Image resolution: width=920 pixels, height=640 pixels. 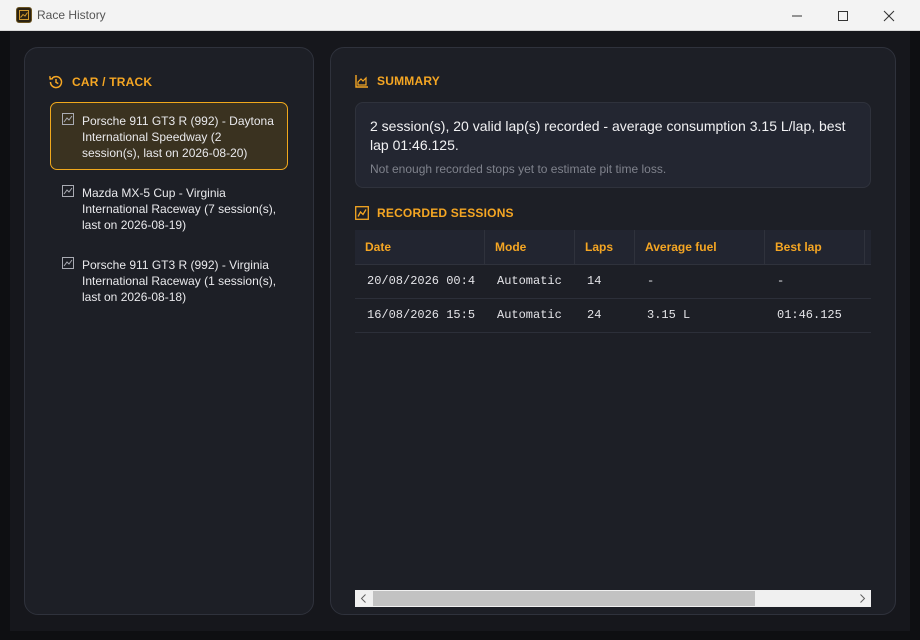 What do you see at coordinates (460, 15) in the screenshot?
I see `title-bar: Race History` at bounding box center [460, 15].